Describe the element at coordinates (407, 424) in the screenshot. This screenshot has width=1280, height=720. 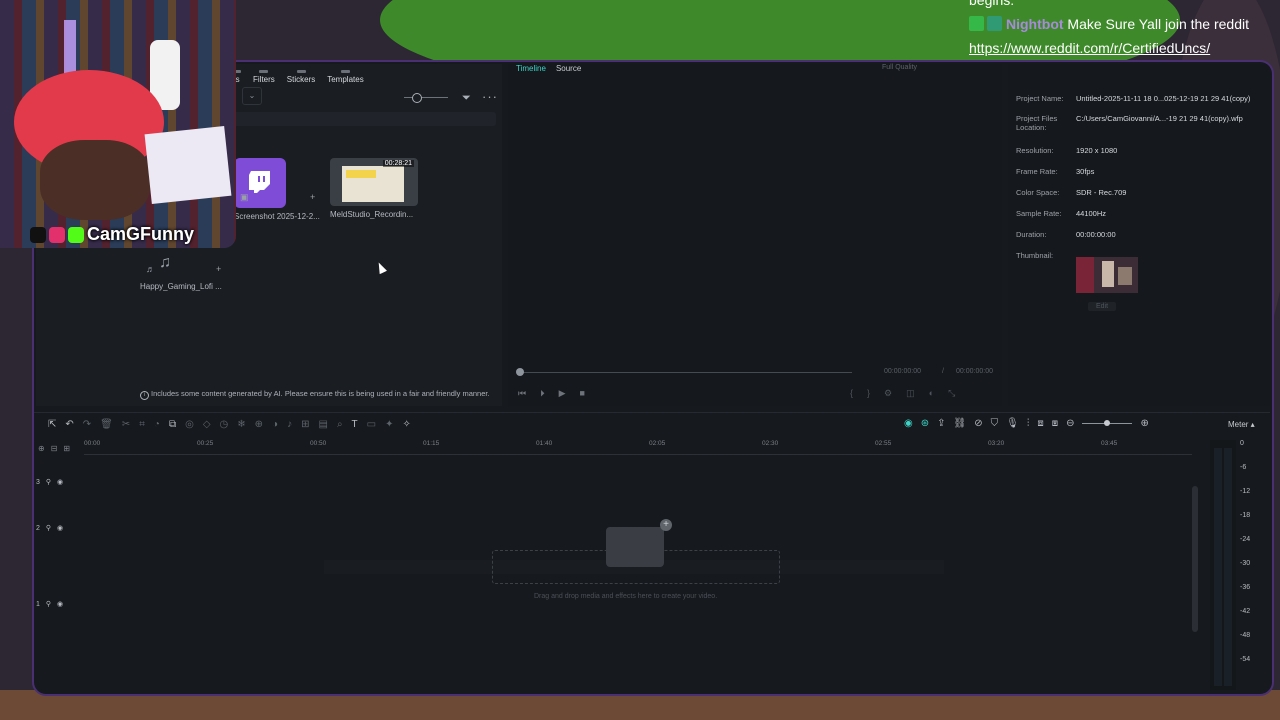
I see `ai-magic-icon: ✧` at that location.